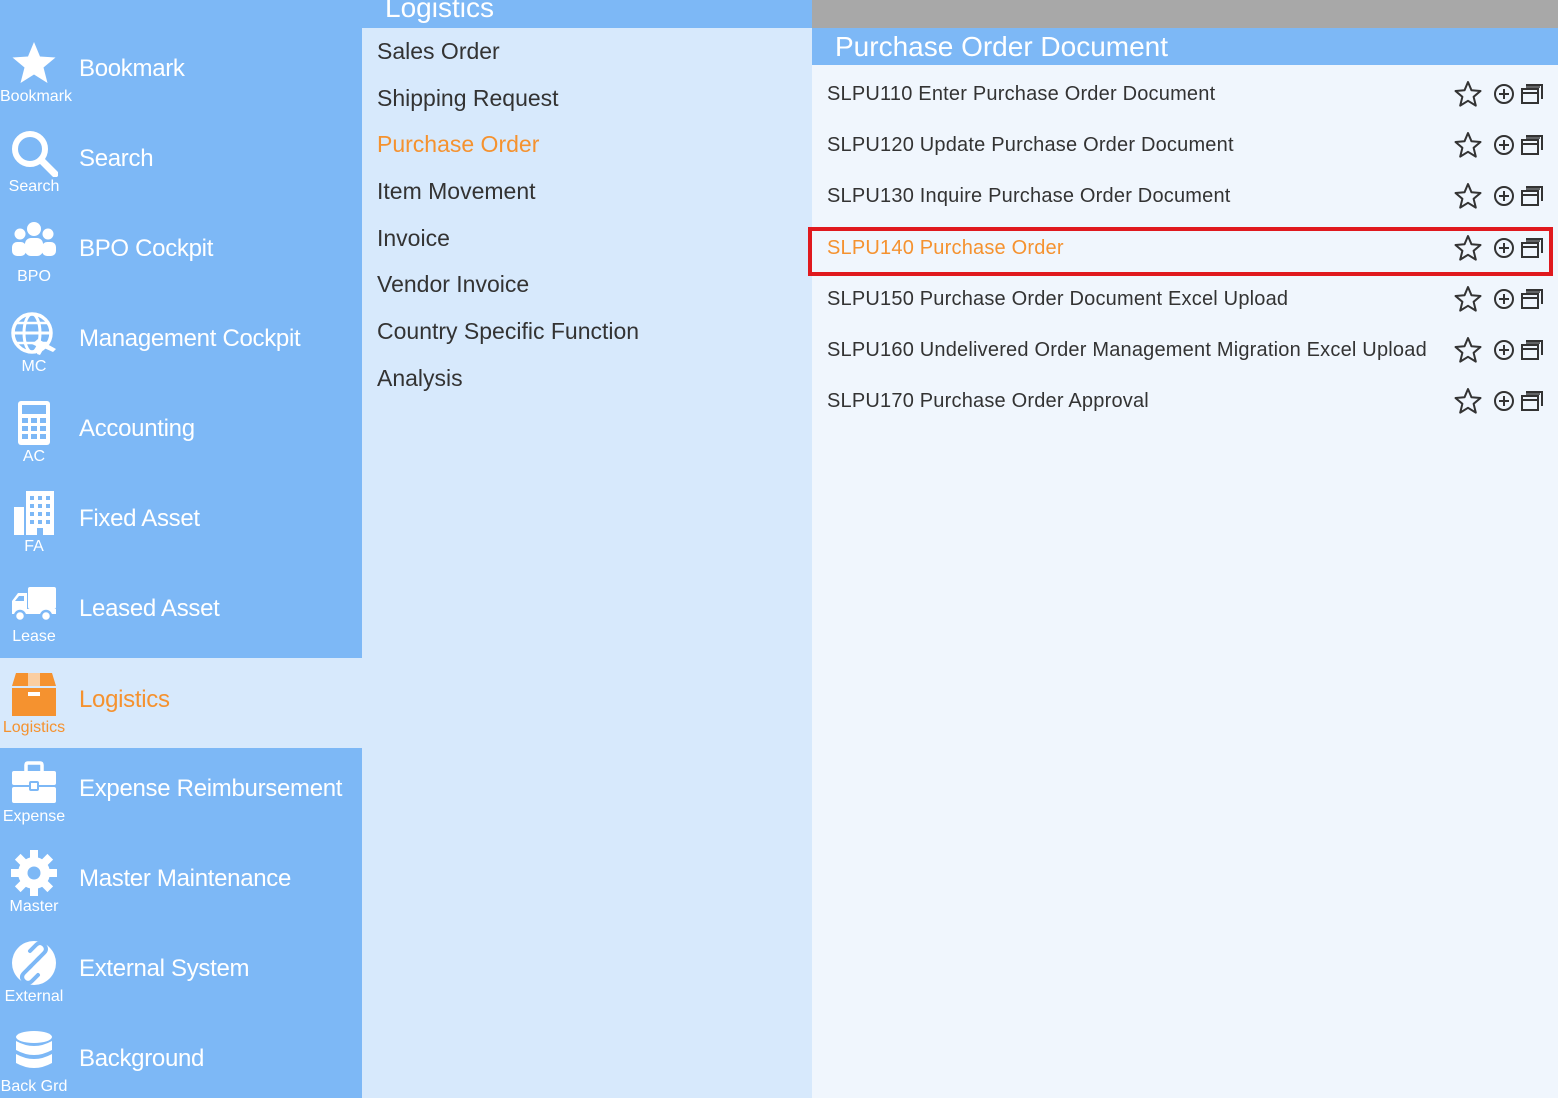 Image resolution: width=1558 pixels, height=1098 pixels. Describe the element at coordinates (34, 996) in the screenshot. I see `sidebar-item-short: External` at that location.